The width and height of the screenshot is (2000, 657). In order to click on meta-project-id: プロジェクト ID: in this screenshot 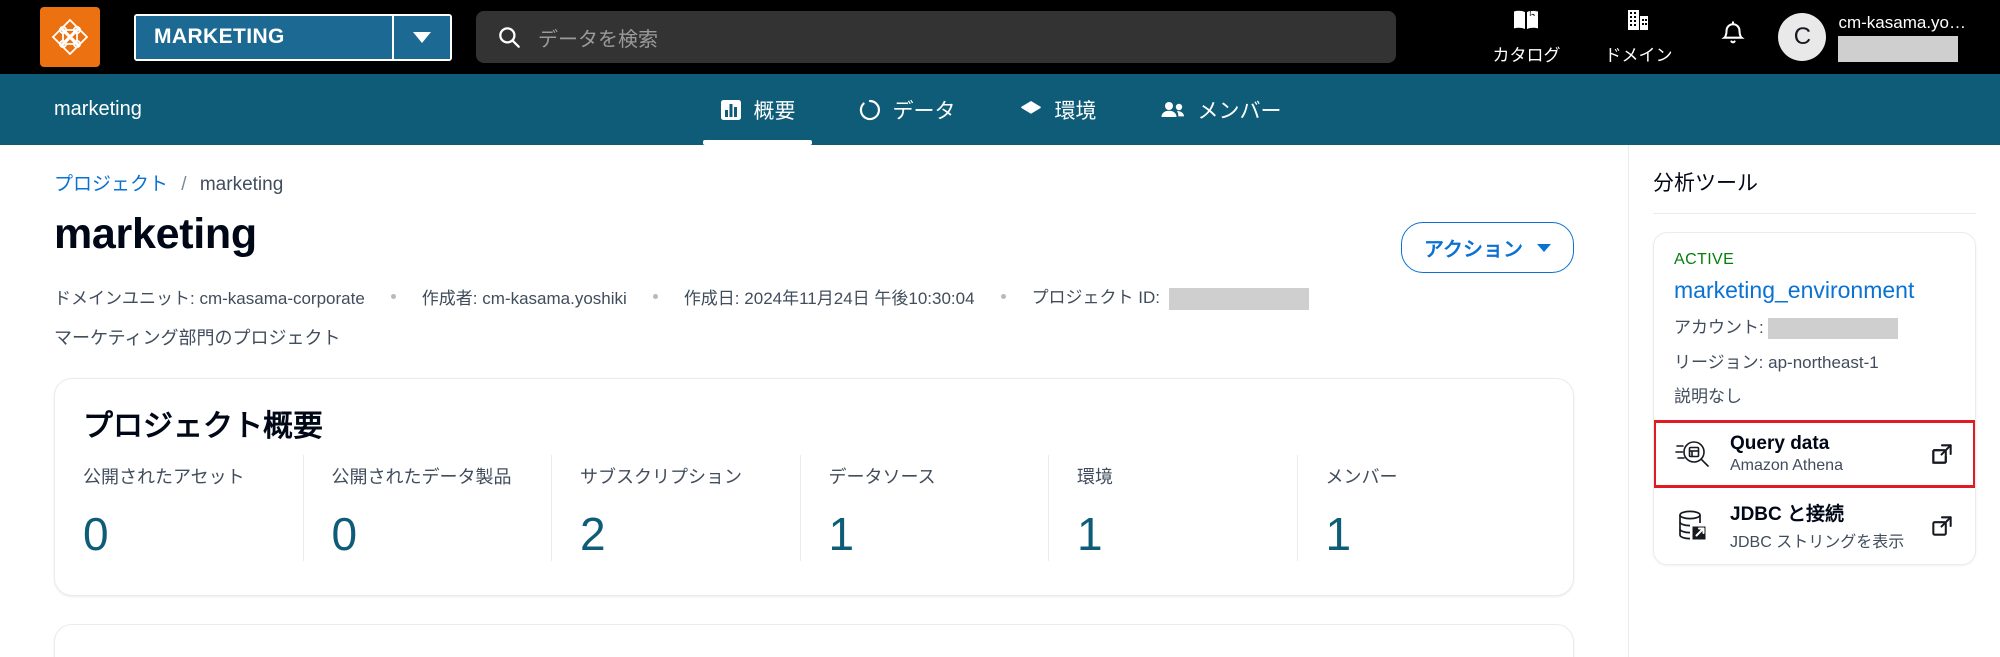, I will do `click(1170, 296)`.